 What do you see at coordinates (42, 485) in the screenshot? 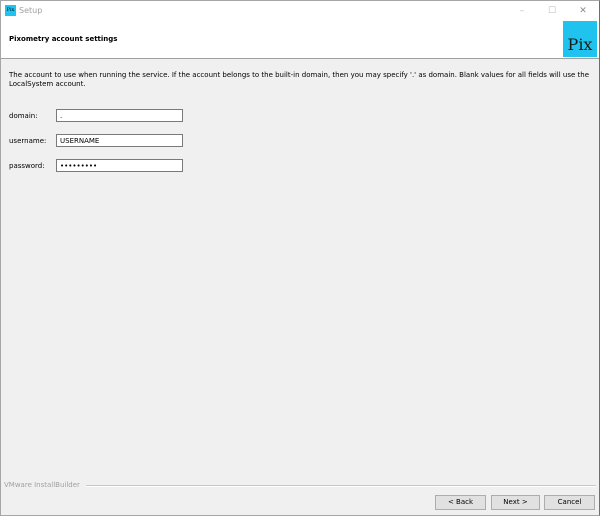
I see `installbuilder-brand: VMware InstallBuilder` at bounding box center [42, 485].